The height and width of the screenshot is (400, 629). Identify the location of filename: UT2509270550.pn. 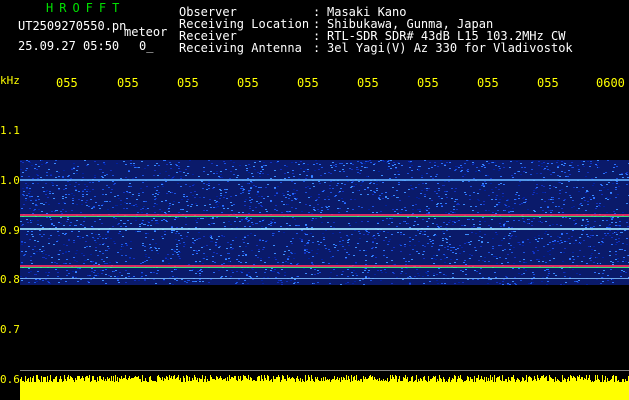
(72, 26).